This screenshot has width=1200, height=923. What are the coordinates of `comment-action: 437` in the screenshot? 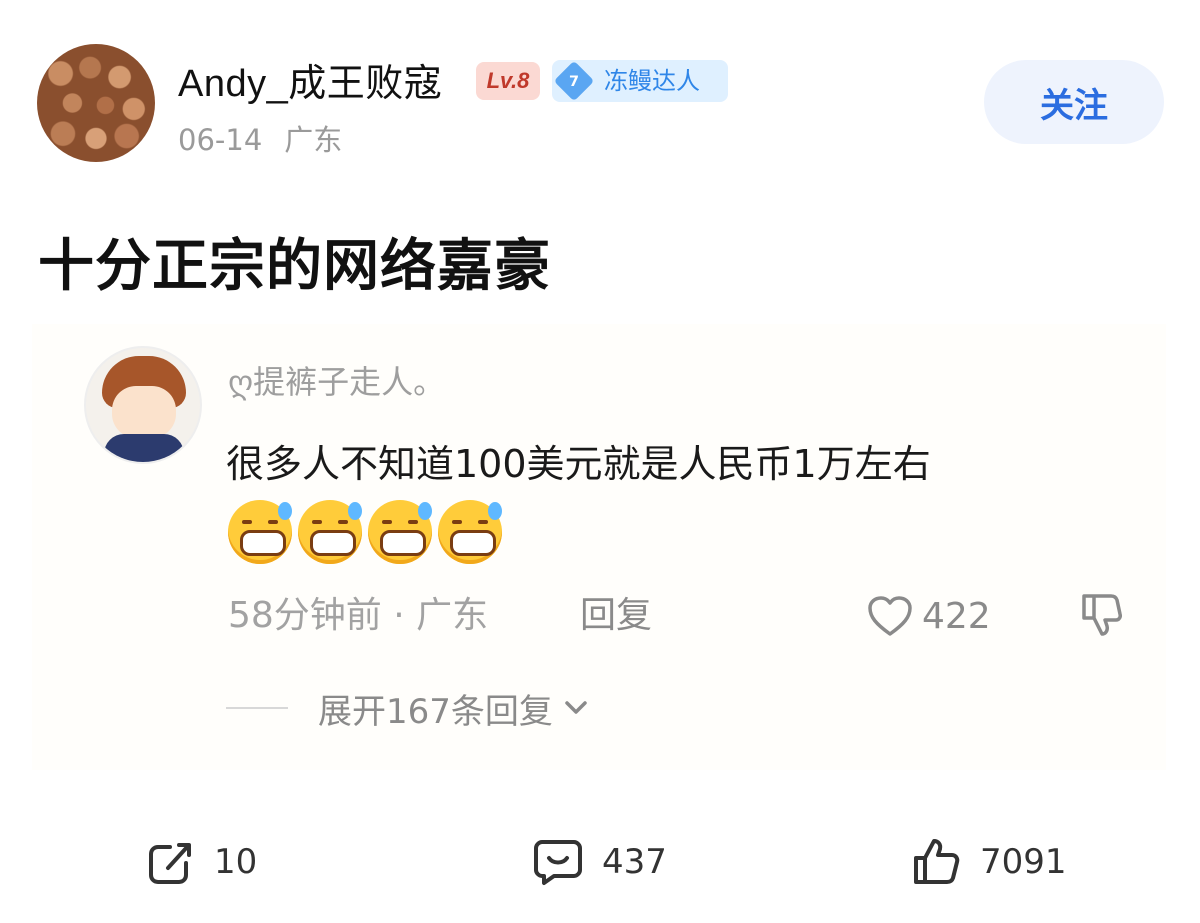 It's located at (599, 862).